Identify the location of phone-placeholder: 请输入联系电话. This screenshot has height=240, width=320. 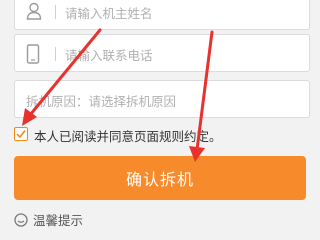
(109, 55).